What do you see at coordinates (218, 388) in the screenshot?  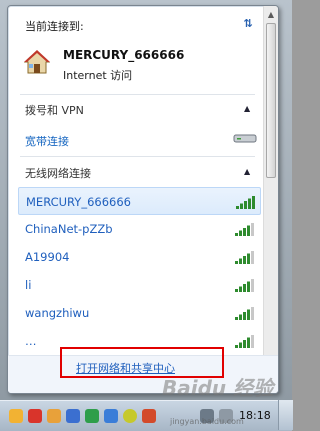 I see `baidu-watermark-logo: Baidu 经验` at bounding box center [218, 388].